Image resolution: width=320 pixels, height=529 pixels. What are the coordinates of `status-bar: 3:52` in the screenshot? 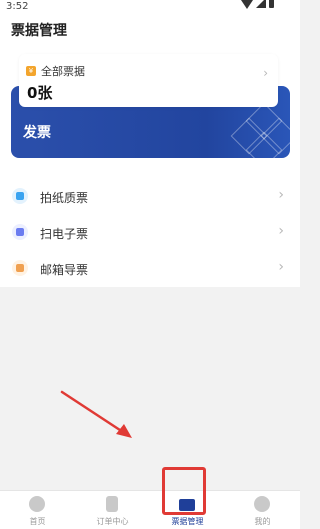 It's located at (150, 7).